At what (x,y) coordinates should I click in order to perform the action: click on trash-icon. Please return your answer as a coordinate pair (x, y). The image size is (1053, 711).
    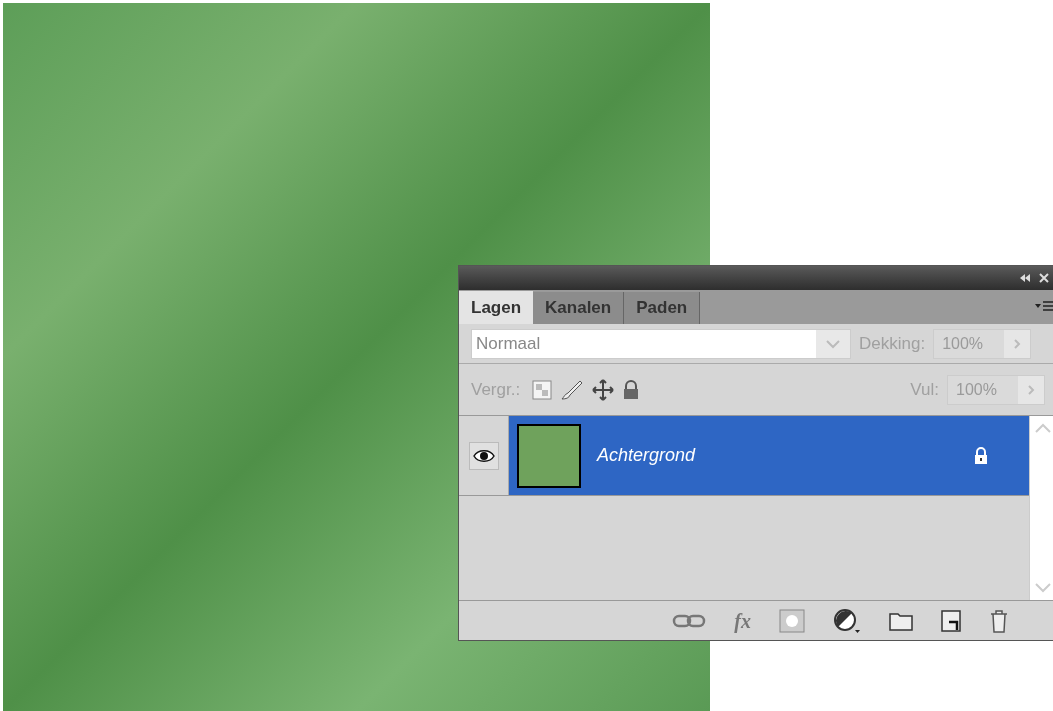
    Looking at the image, I should click on (999, 620).